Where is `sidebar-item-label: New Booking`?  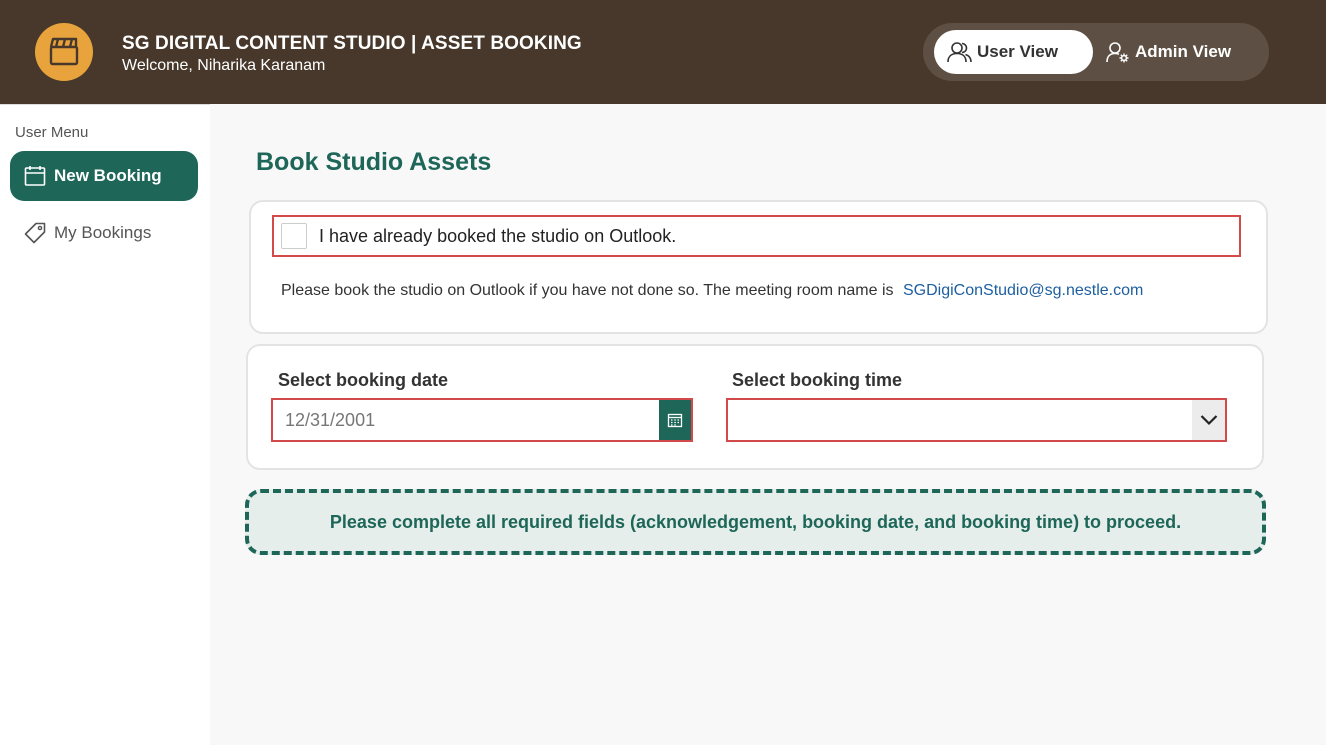
sidebar-item-label: New Booking is located at coordinates (108, 175).